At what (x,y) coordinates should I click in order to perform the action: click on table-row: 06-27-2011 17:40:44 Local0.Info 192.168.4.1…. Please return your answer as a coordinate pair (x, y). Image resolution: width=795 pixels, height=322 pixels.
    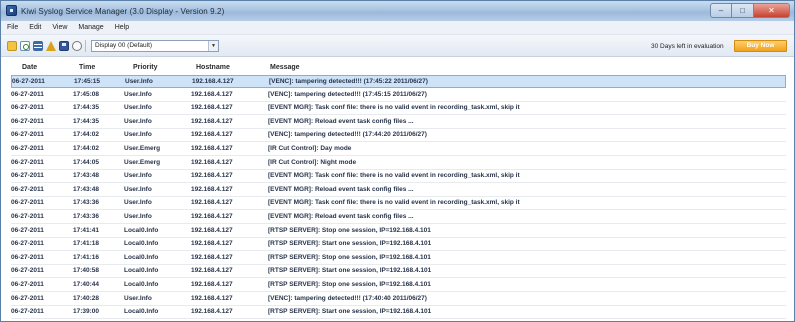
    Looking at the image, I should click on (398, 285).